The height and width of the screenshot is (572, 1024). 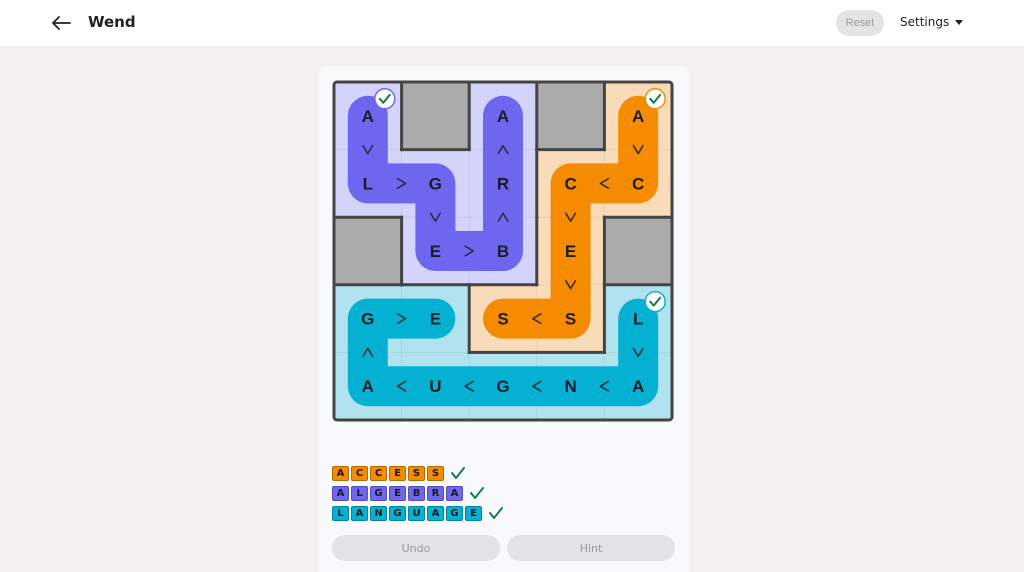 I want to click on letter-cell: U, so click(x=435, y=386).